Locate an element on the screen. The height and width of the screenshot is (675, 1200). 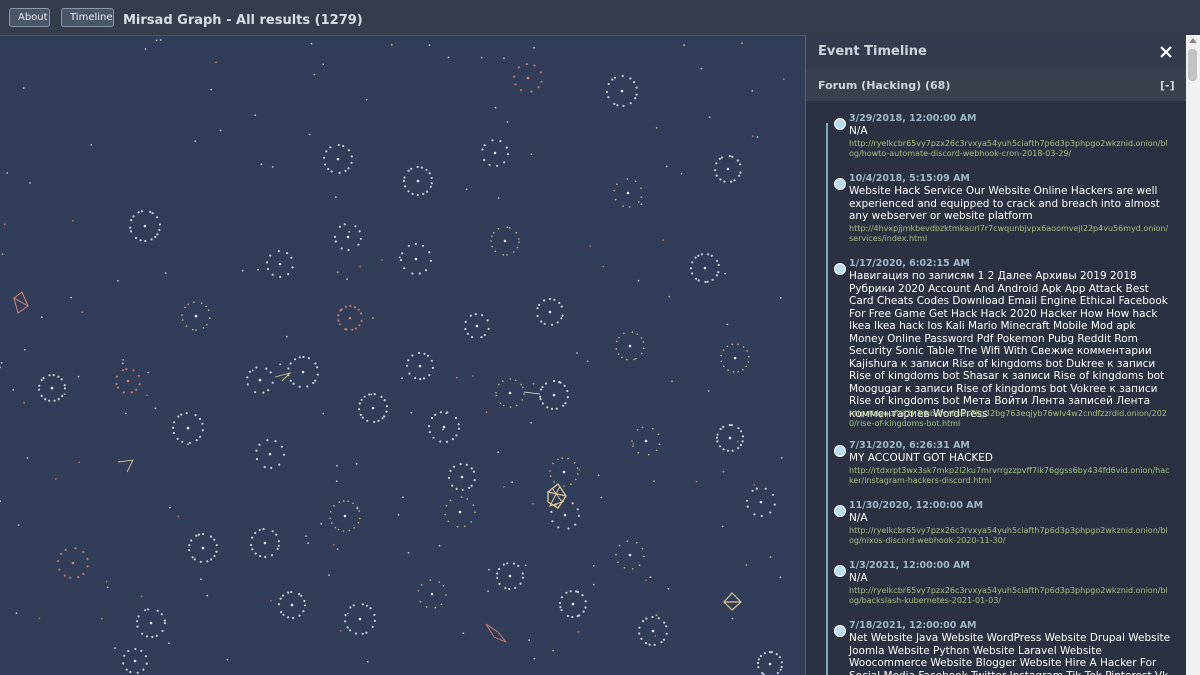
collapse-toggle: [-] is located at coordinates (1167, 85).